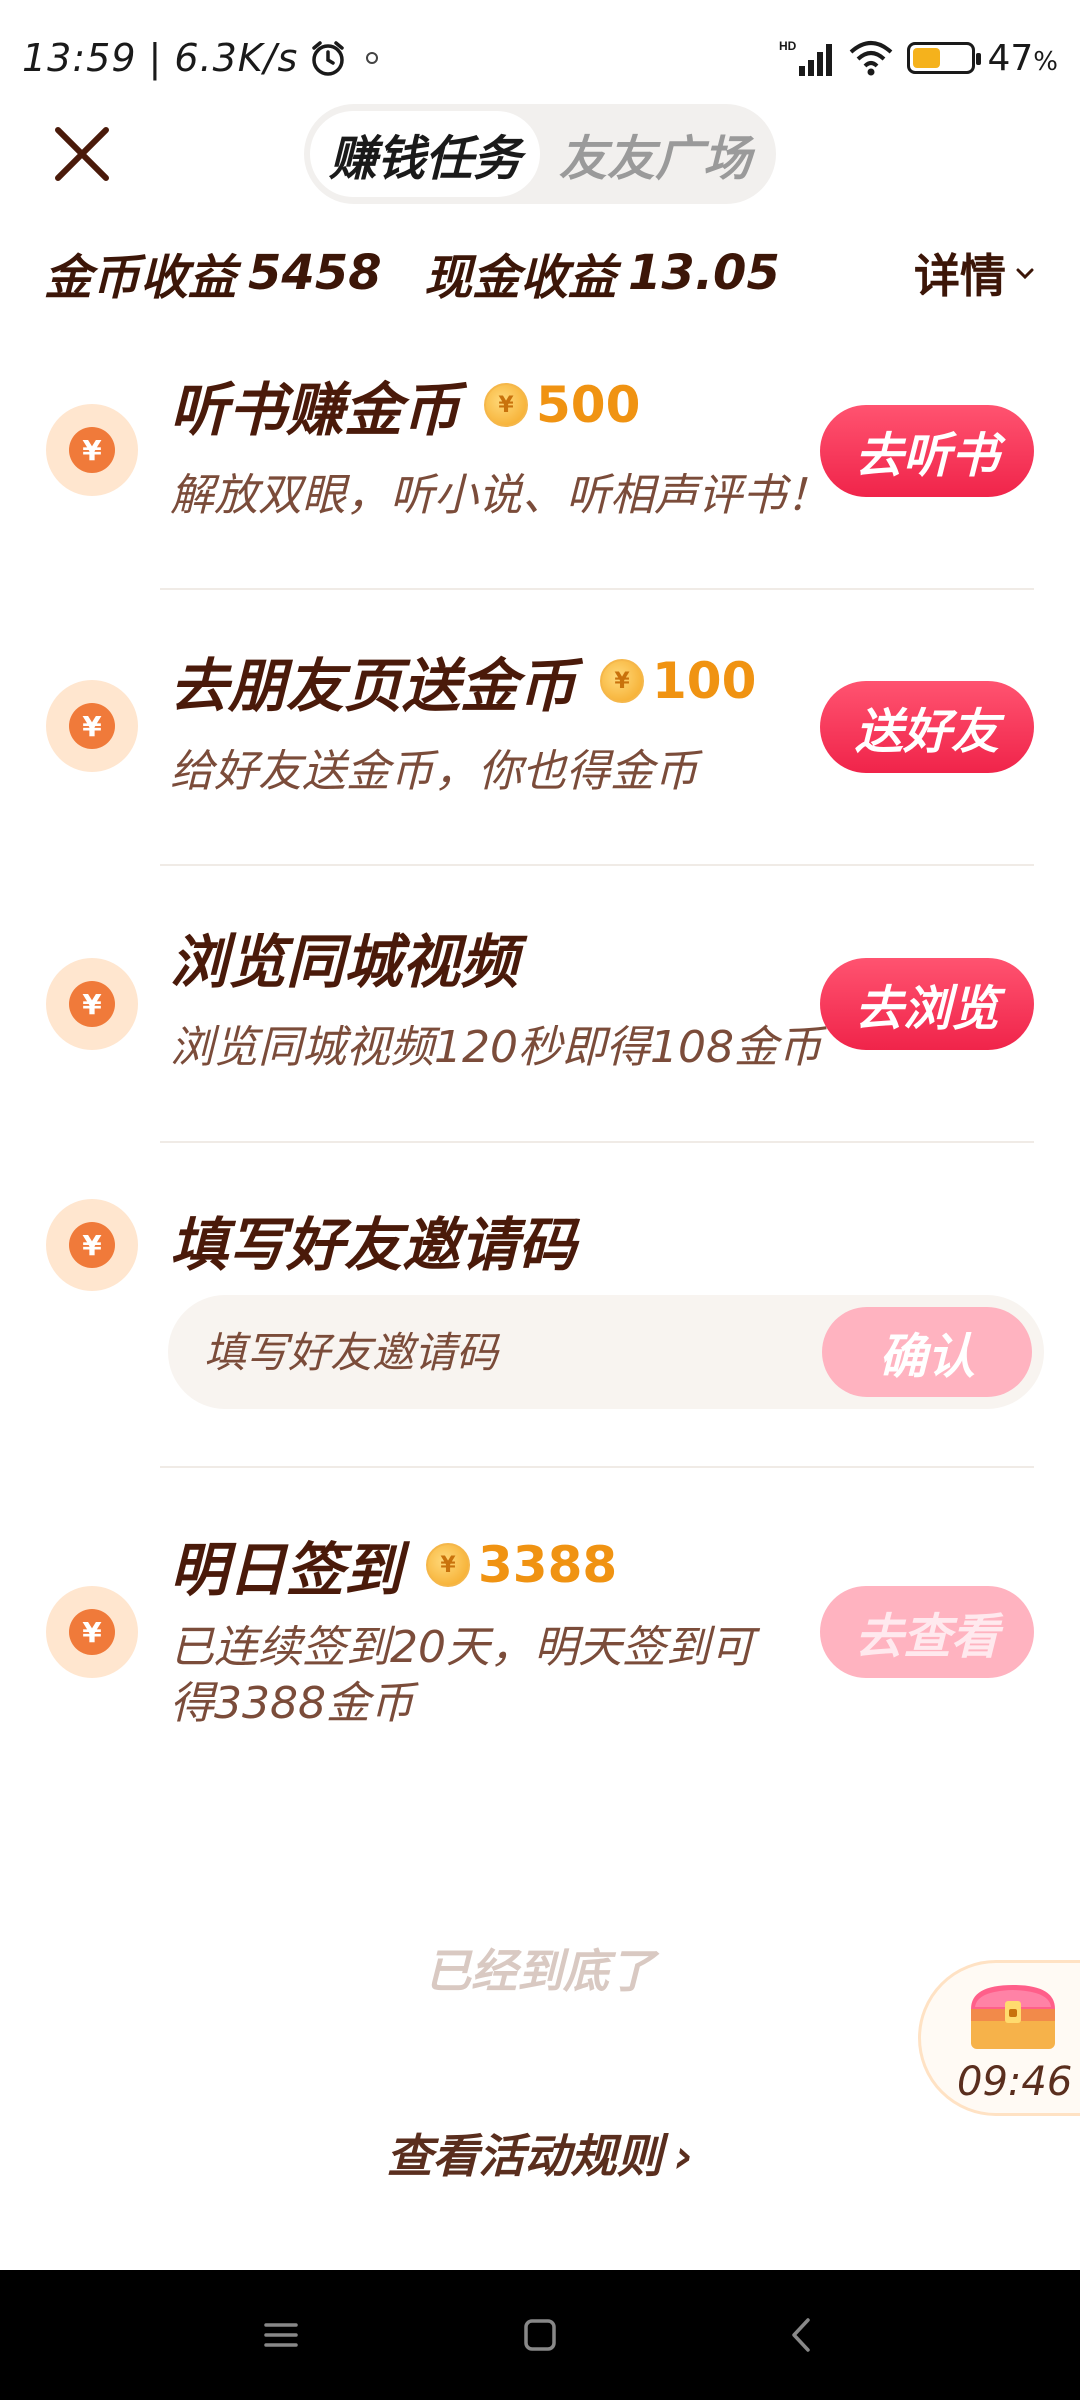  I want to click on tab-switcher: 赚钱任务 友友广场, so click(540, 154).